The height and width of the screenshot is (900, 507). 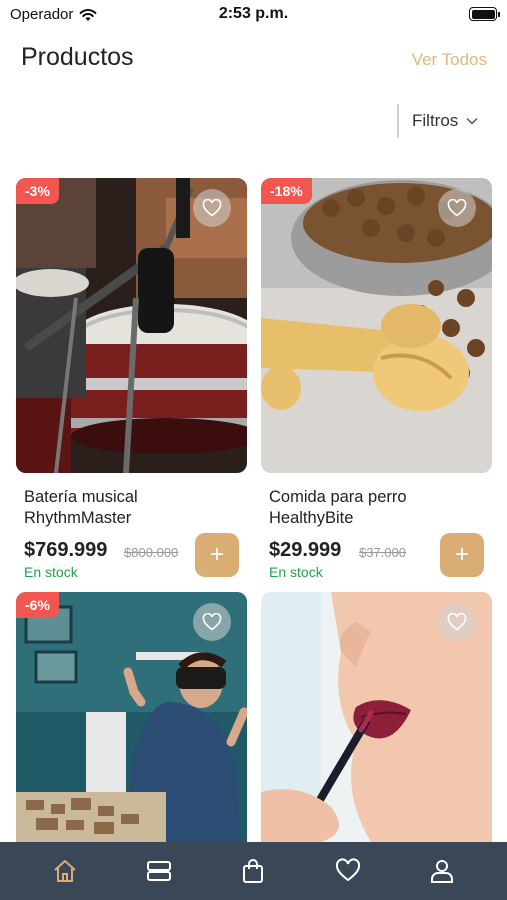 What do you see at coordinates (484, 14) in the screenshot?
I see `battery-icon` at bounding box center [484, 14].